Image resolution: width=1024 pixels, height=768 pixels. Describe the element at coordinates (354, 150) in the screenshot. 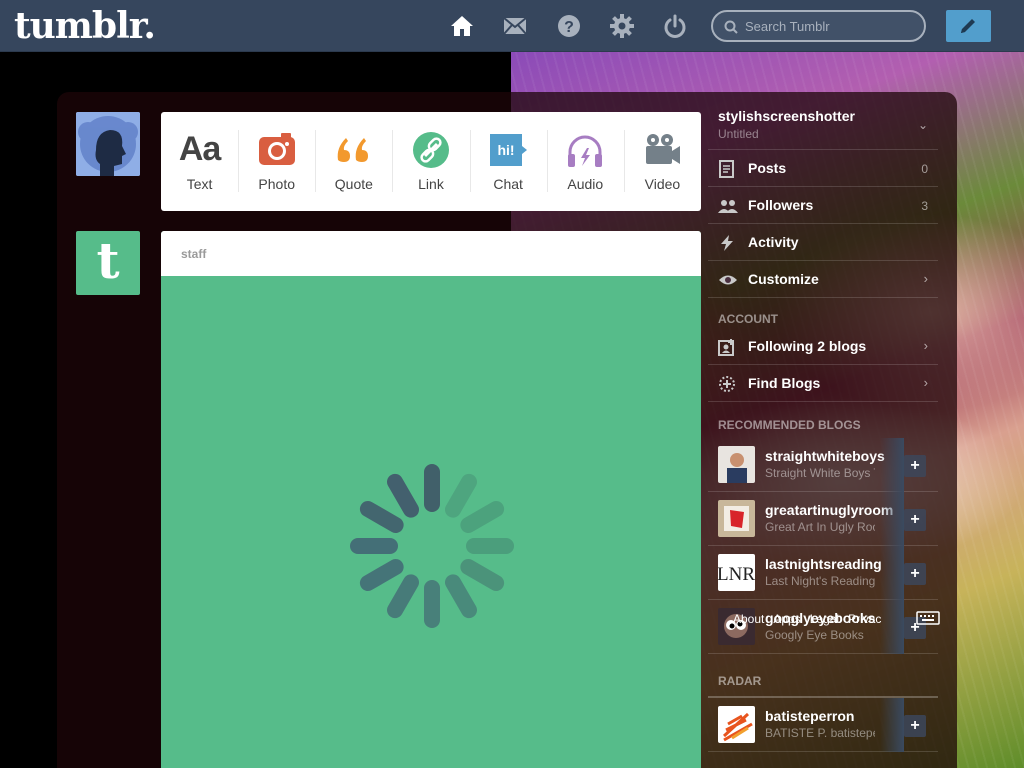

I see `quote-icon` at that location.